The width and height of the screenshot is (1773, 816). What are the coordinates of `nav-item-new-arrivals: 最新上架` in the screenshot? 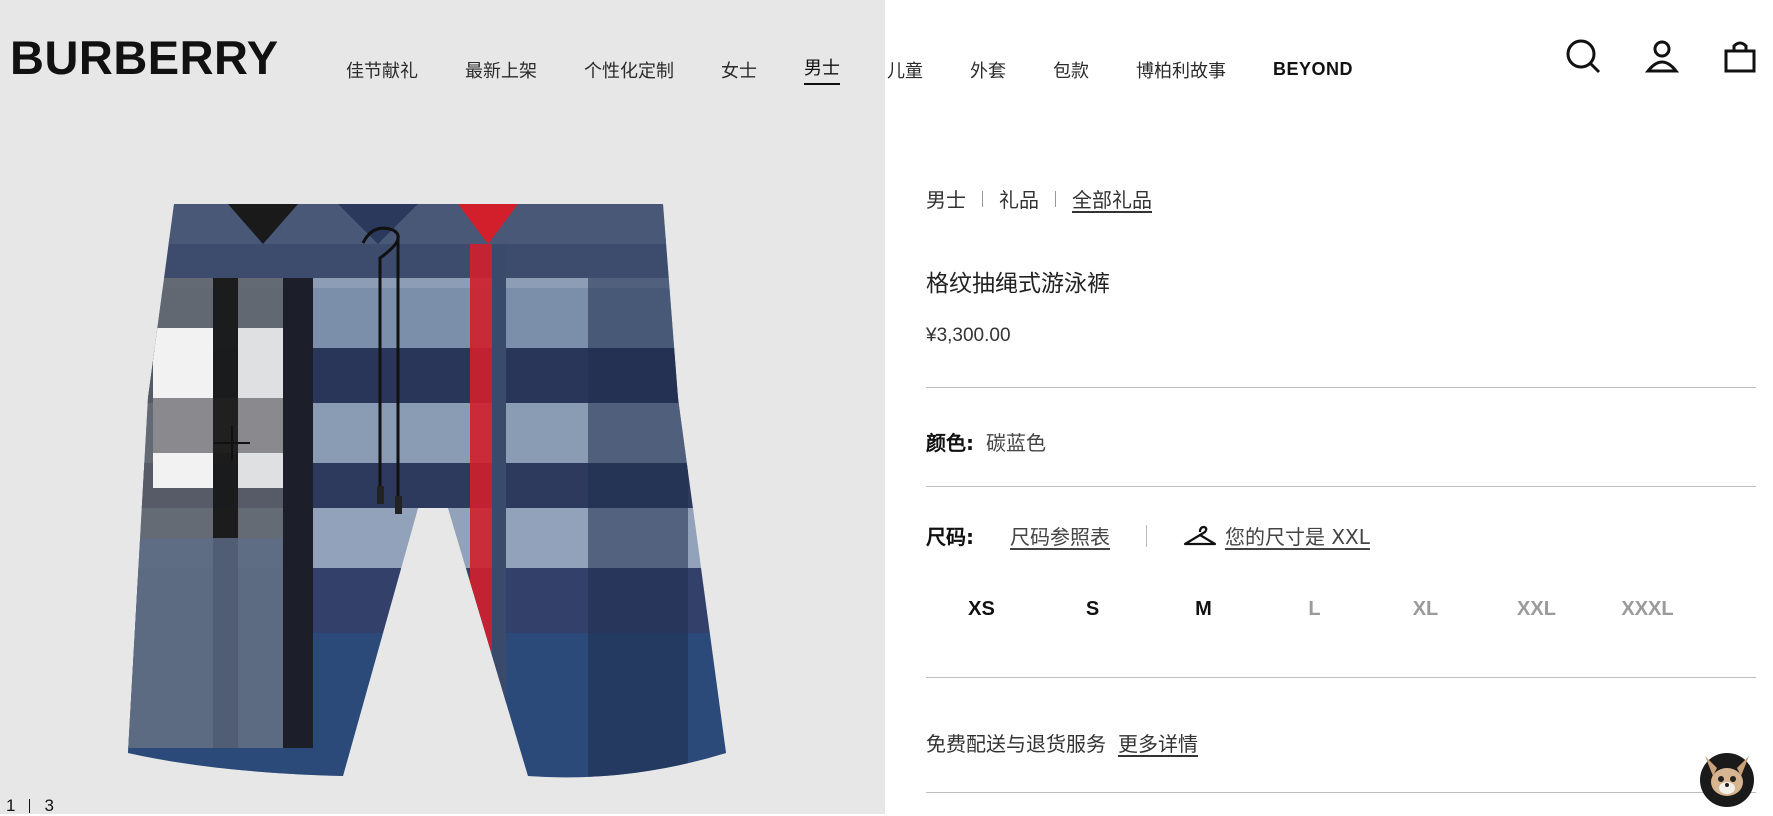 It's located at (501, 70).